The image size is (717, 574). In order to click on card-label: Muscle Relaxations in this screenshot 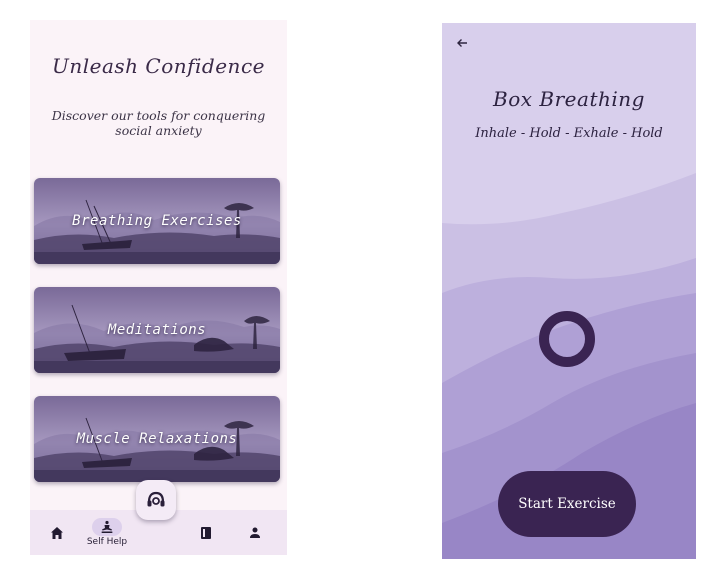, I will do `click(157, 439)`.